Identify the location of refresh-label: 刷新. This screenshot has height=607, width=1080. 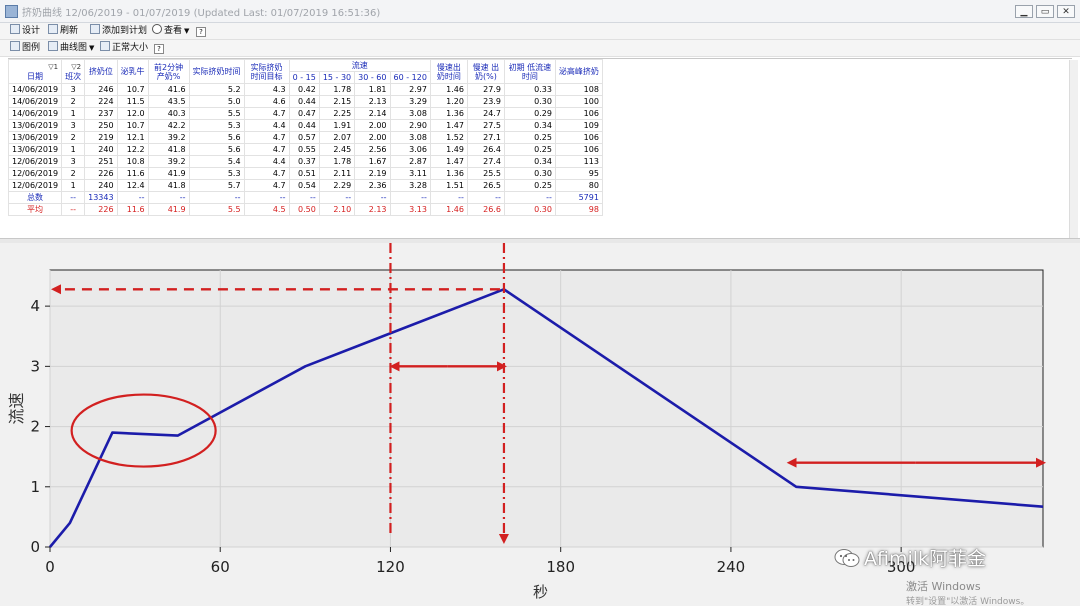
(69, 31).